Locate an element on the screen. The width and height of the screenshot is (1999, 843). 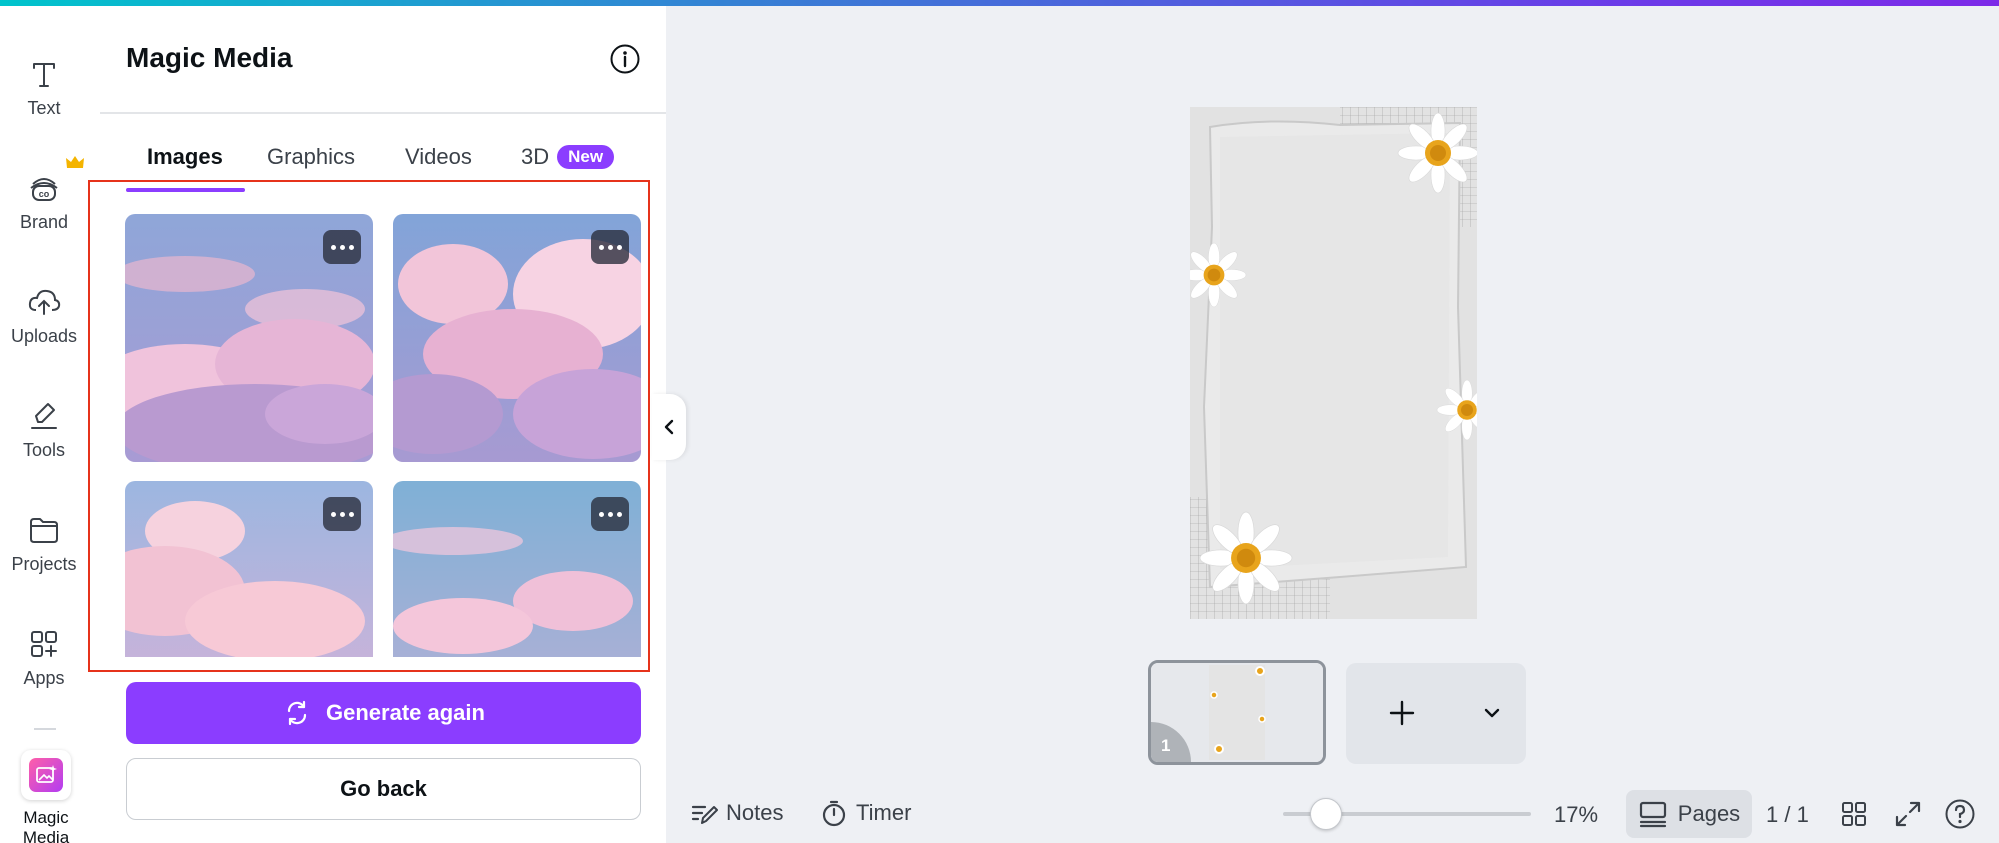
pages-icon is located at coordinates (1652, 814).